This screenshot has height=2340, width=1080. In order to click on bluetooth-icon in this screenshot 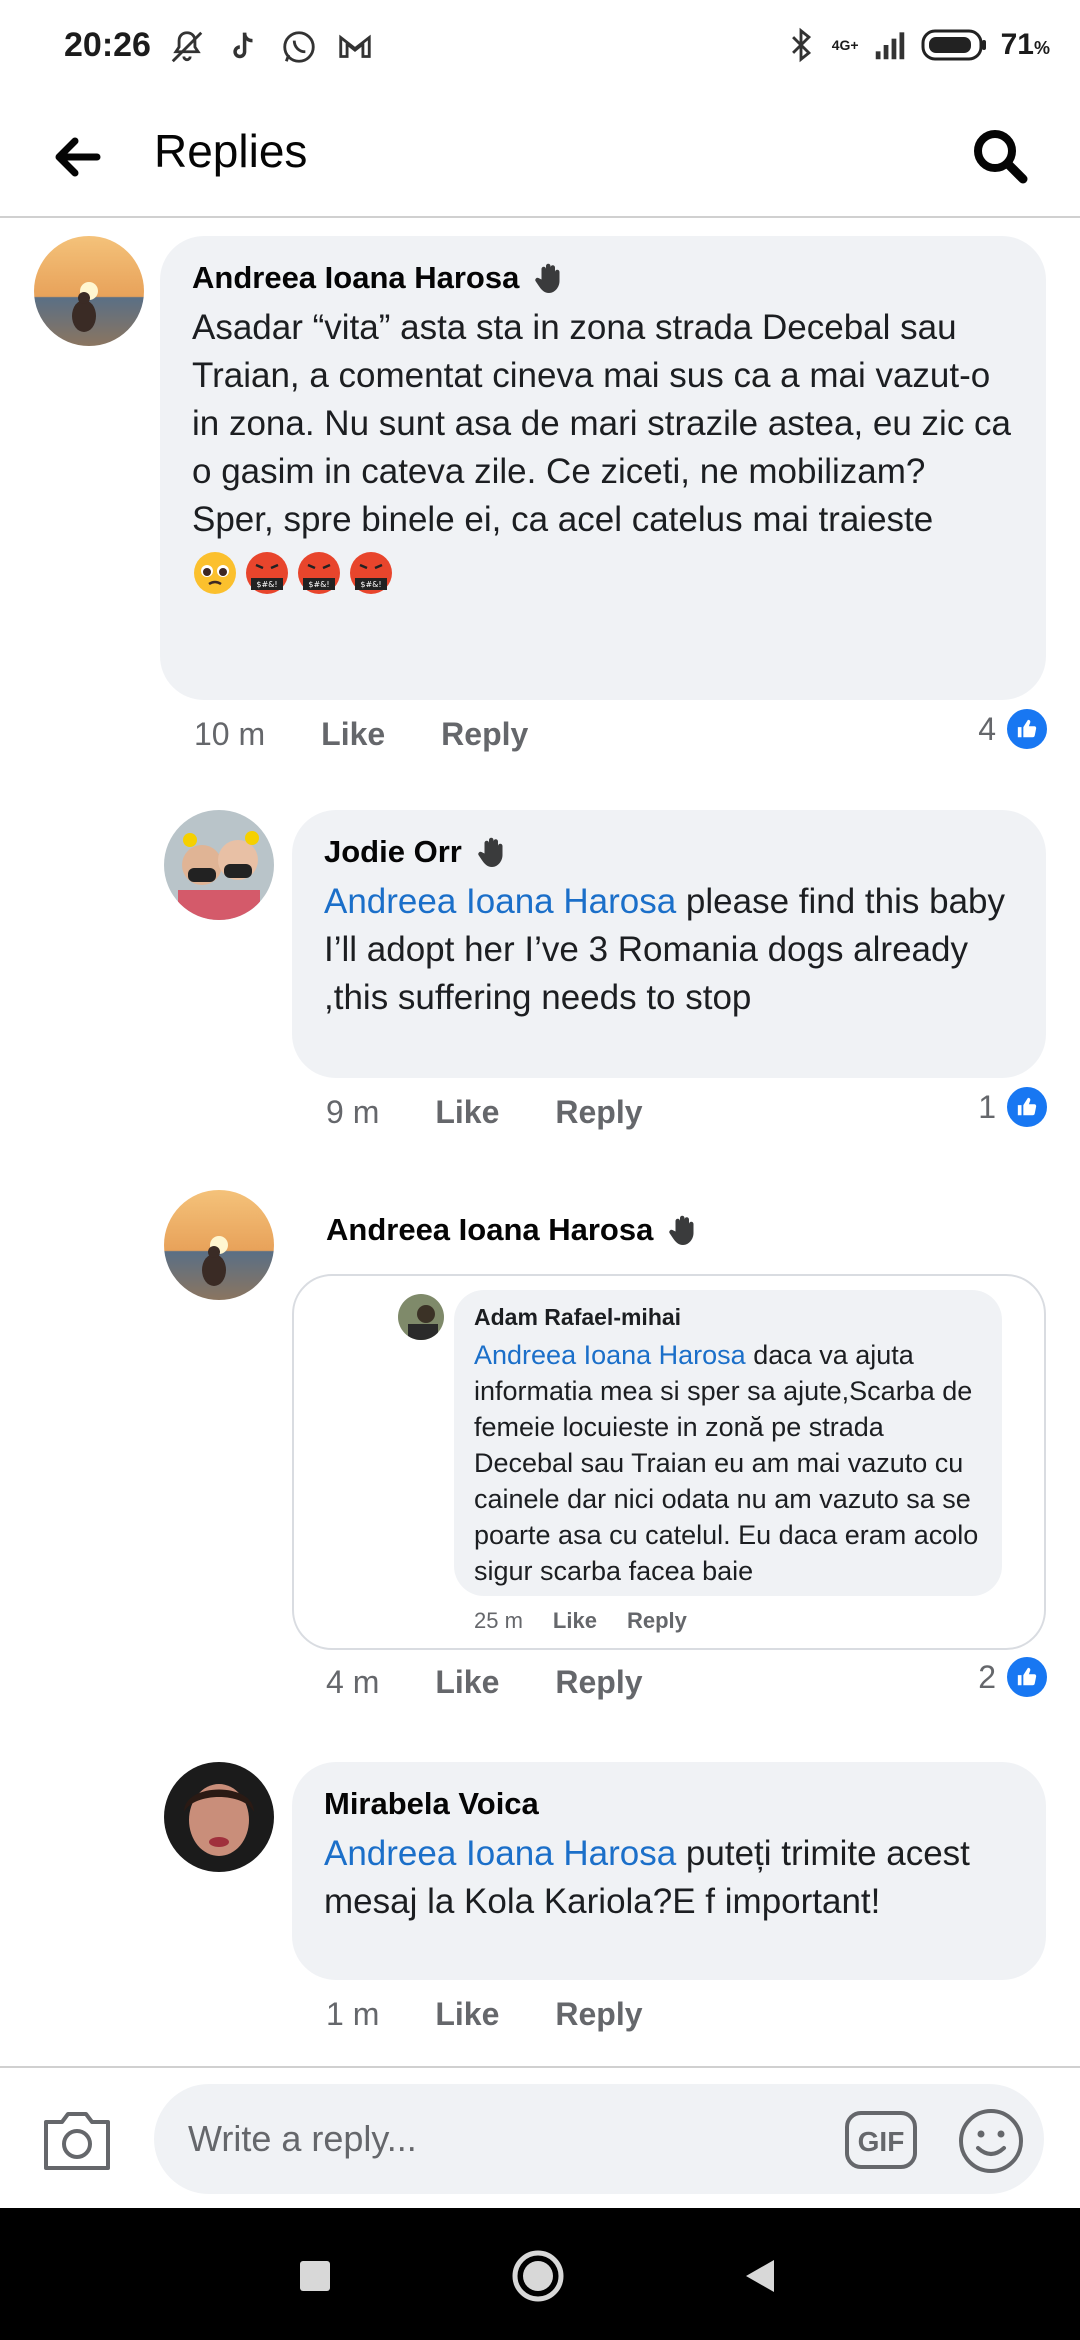, I will do `click(801, 45)`.